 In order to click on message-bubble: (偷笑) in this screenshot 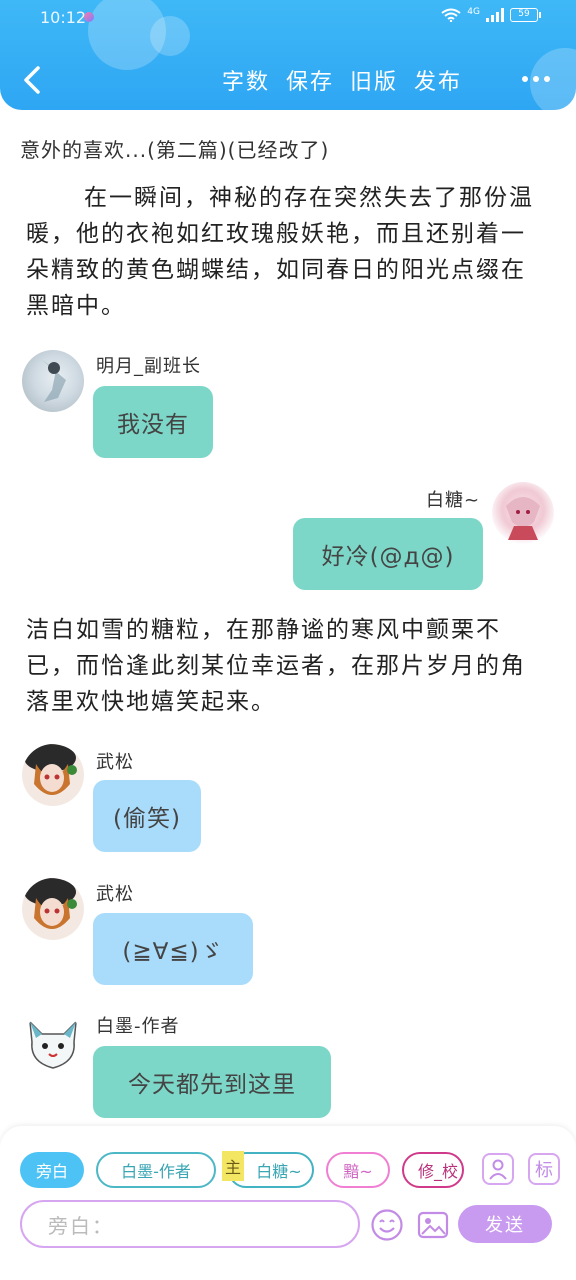, I will do `click(147, 816)`.